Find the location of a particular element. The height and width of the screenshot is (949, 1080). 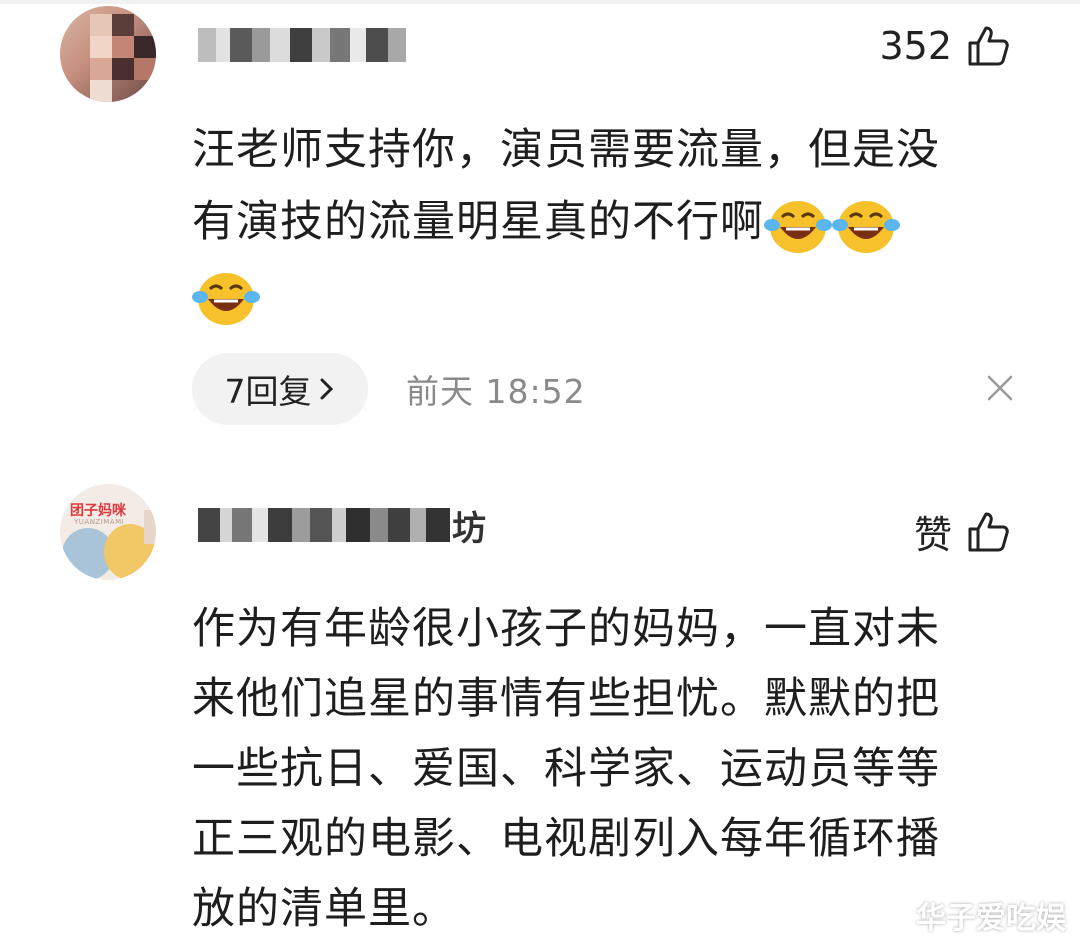

view-replies-button: 7回复 is located at coordinates (280, 389).